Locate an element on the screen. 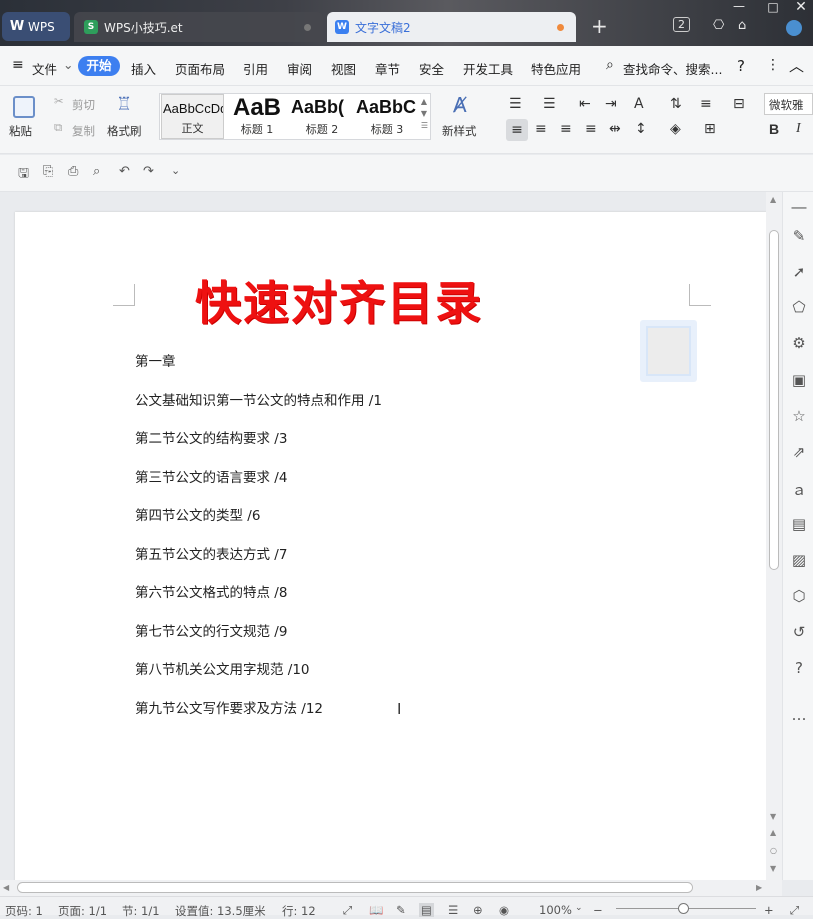  shapes-icon: ⬠ is located at coordinates (799, 307).